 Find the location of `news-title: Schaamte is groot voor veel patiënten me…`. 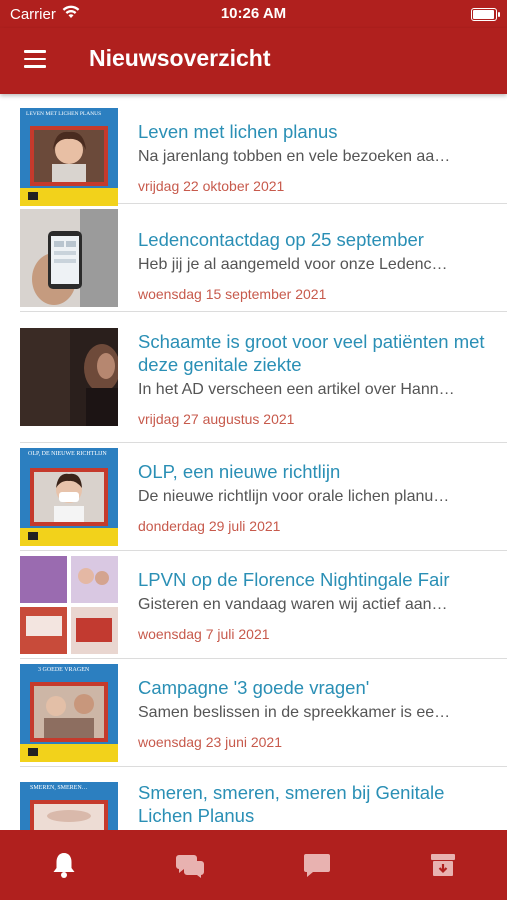

news-title: Schaamte is groot voor veel patiënten me… is located at coordinates (311, 353).